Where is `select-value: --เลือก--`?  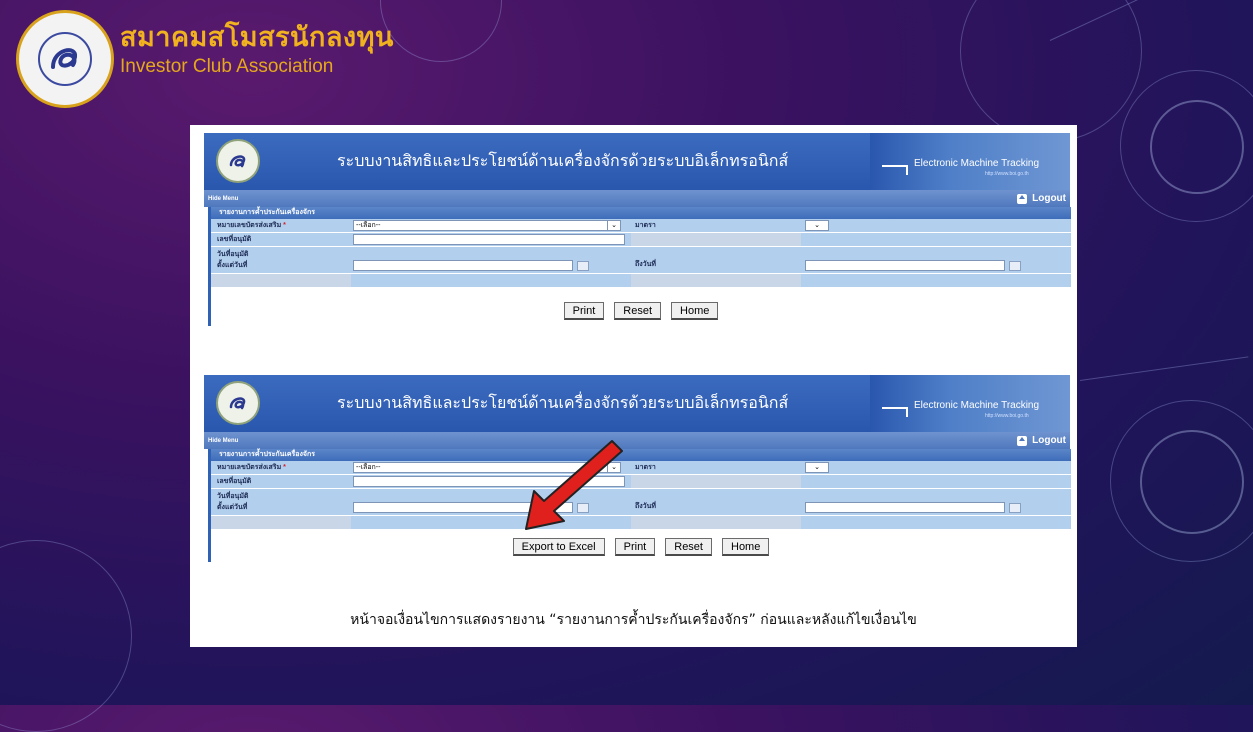 select-value: --เลือก-- is located at coordinates (368, 467).